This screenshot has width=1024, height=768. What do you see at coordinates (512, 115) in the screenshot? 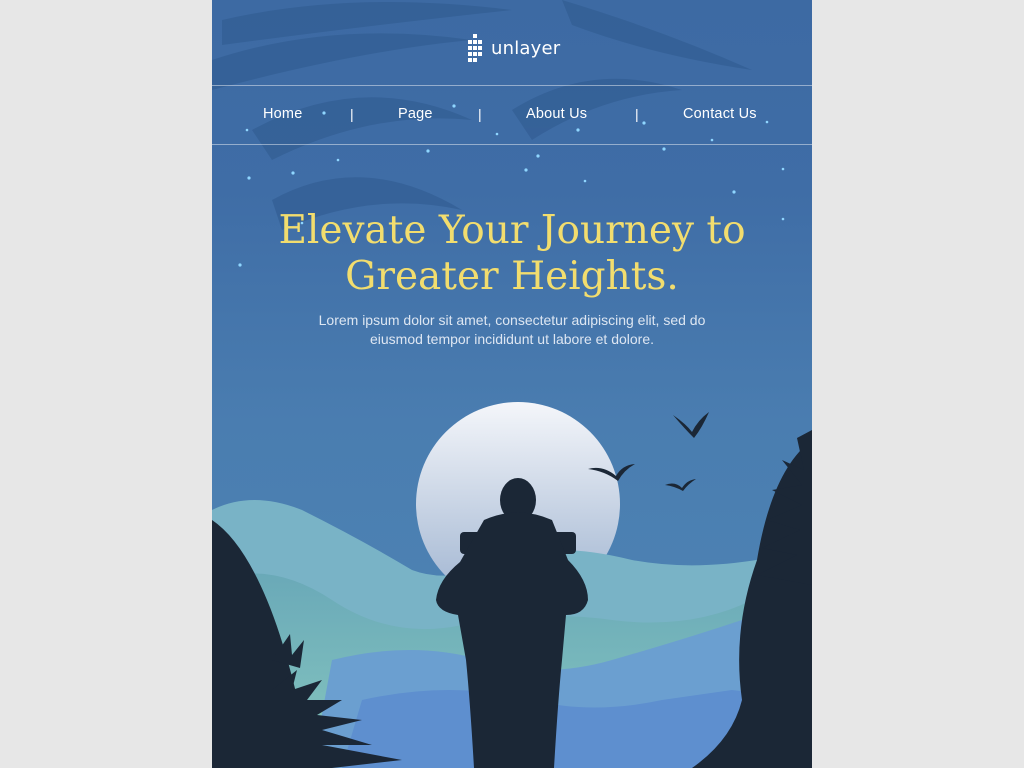
I see `main-nav: Home | Page | About Us | Contact Us` at bounding box center [512, 115].